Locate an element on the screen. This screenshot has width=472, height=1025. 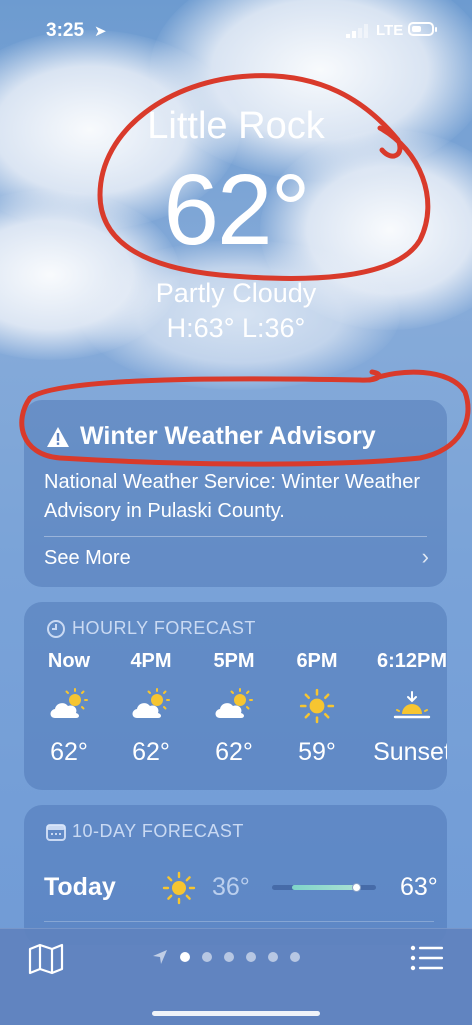
advisory-title: Winter Weather Advisory is located at coordinates (228, 436).